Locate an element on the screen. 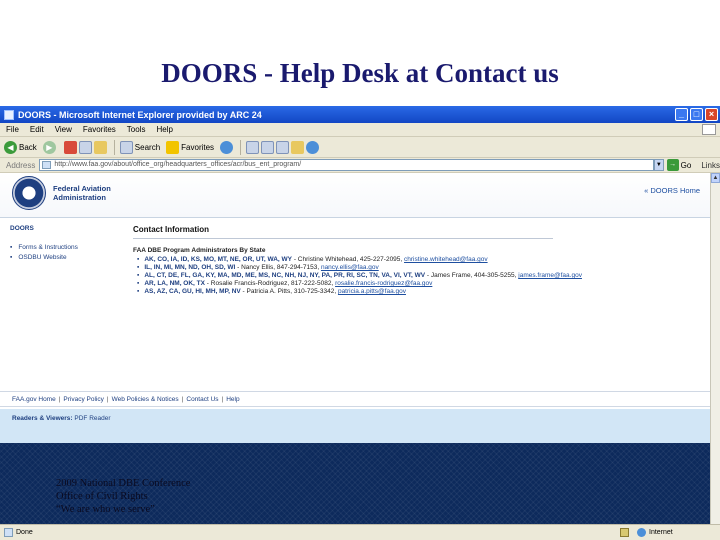 The image size is (720, 540). go-button: → Go is located at coordinates (678, 165).